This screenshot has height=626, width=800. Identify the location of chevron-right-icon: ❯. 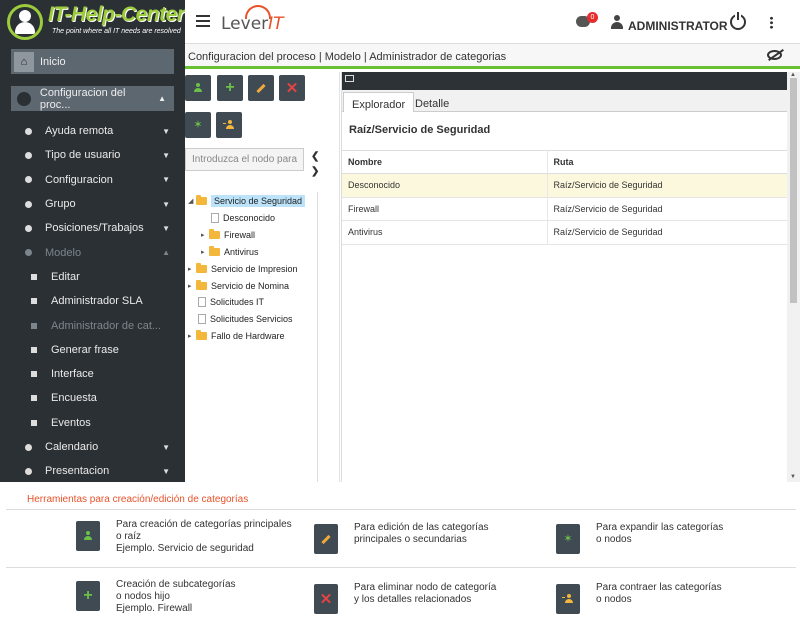
(315, 171).